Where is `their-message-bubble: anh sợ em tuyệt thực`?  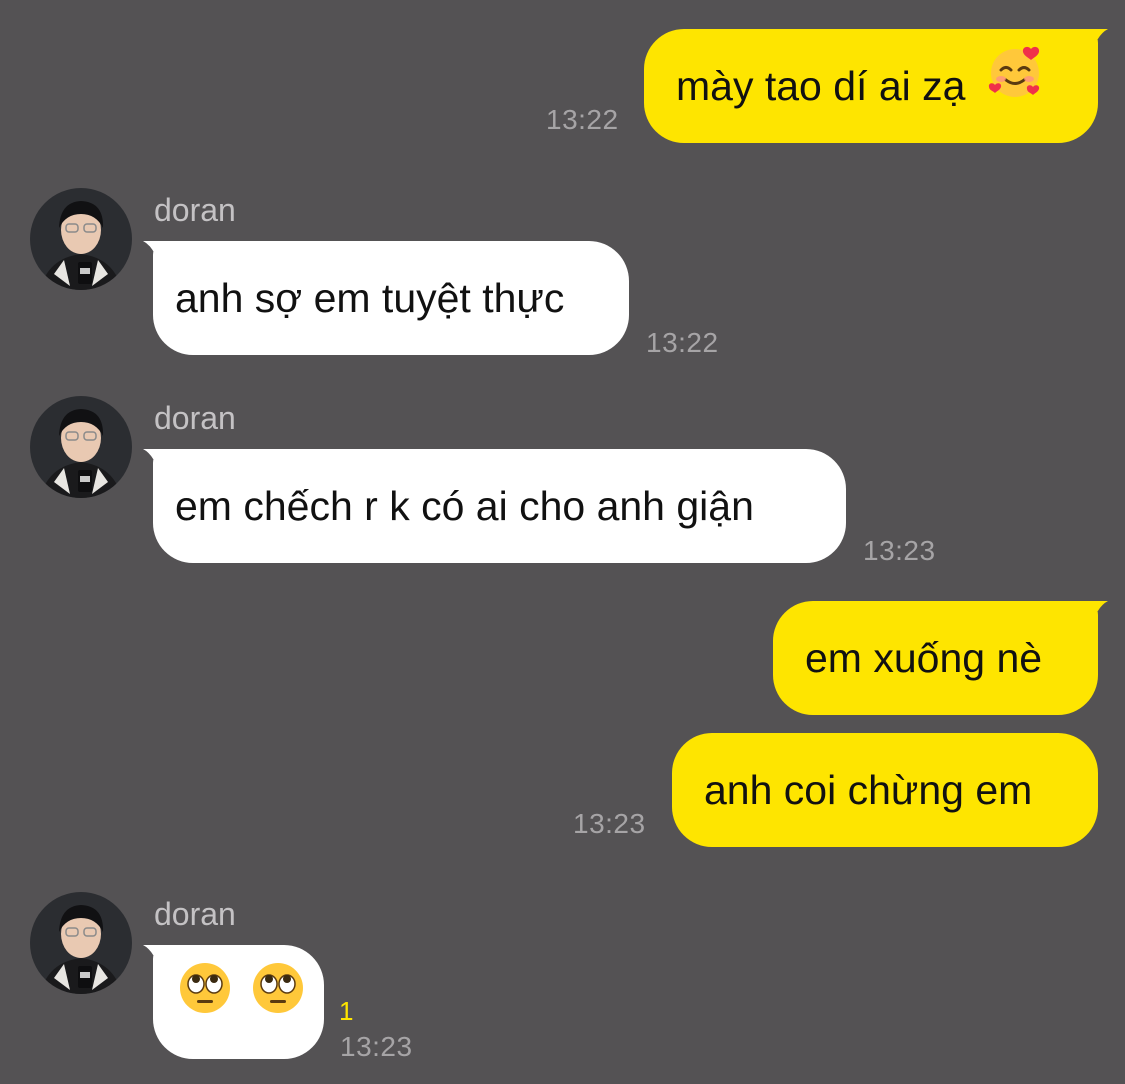 their-message-bubble: anh sợ em tuyệt thực is located at coordinates (386, 298).